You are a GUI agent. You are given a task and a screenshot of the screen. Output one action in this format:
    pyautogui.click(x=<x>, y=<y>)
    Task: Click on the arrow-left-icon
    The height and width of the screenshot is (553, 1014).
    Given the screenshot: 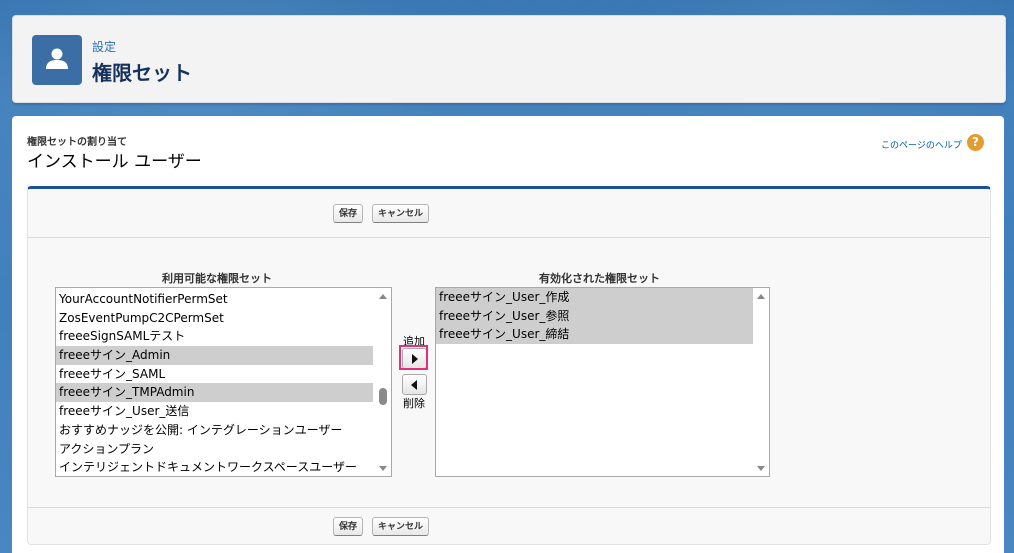 What is the action you would take?
    pyautogui.click(x=414, y=385)
    